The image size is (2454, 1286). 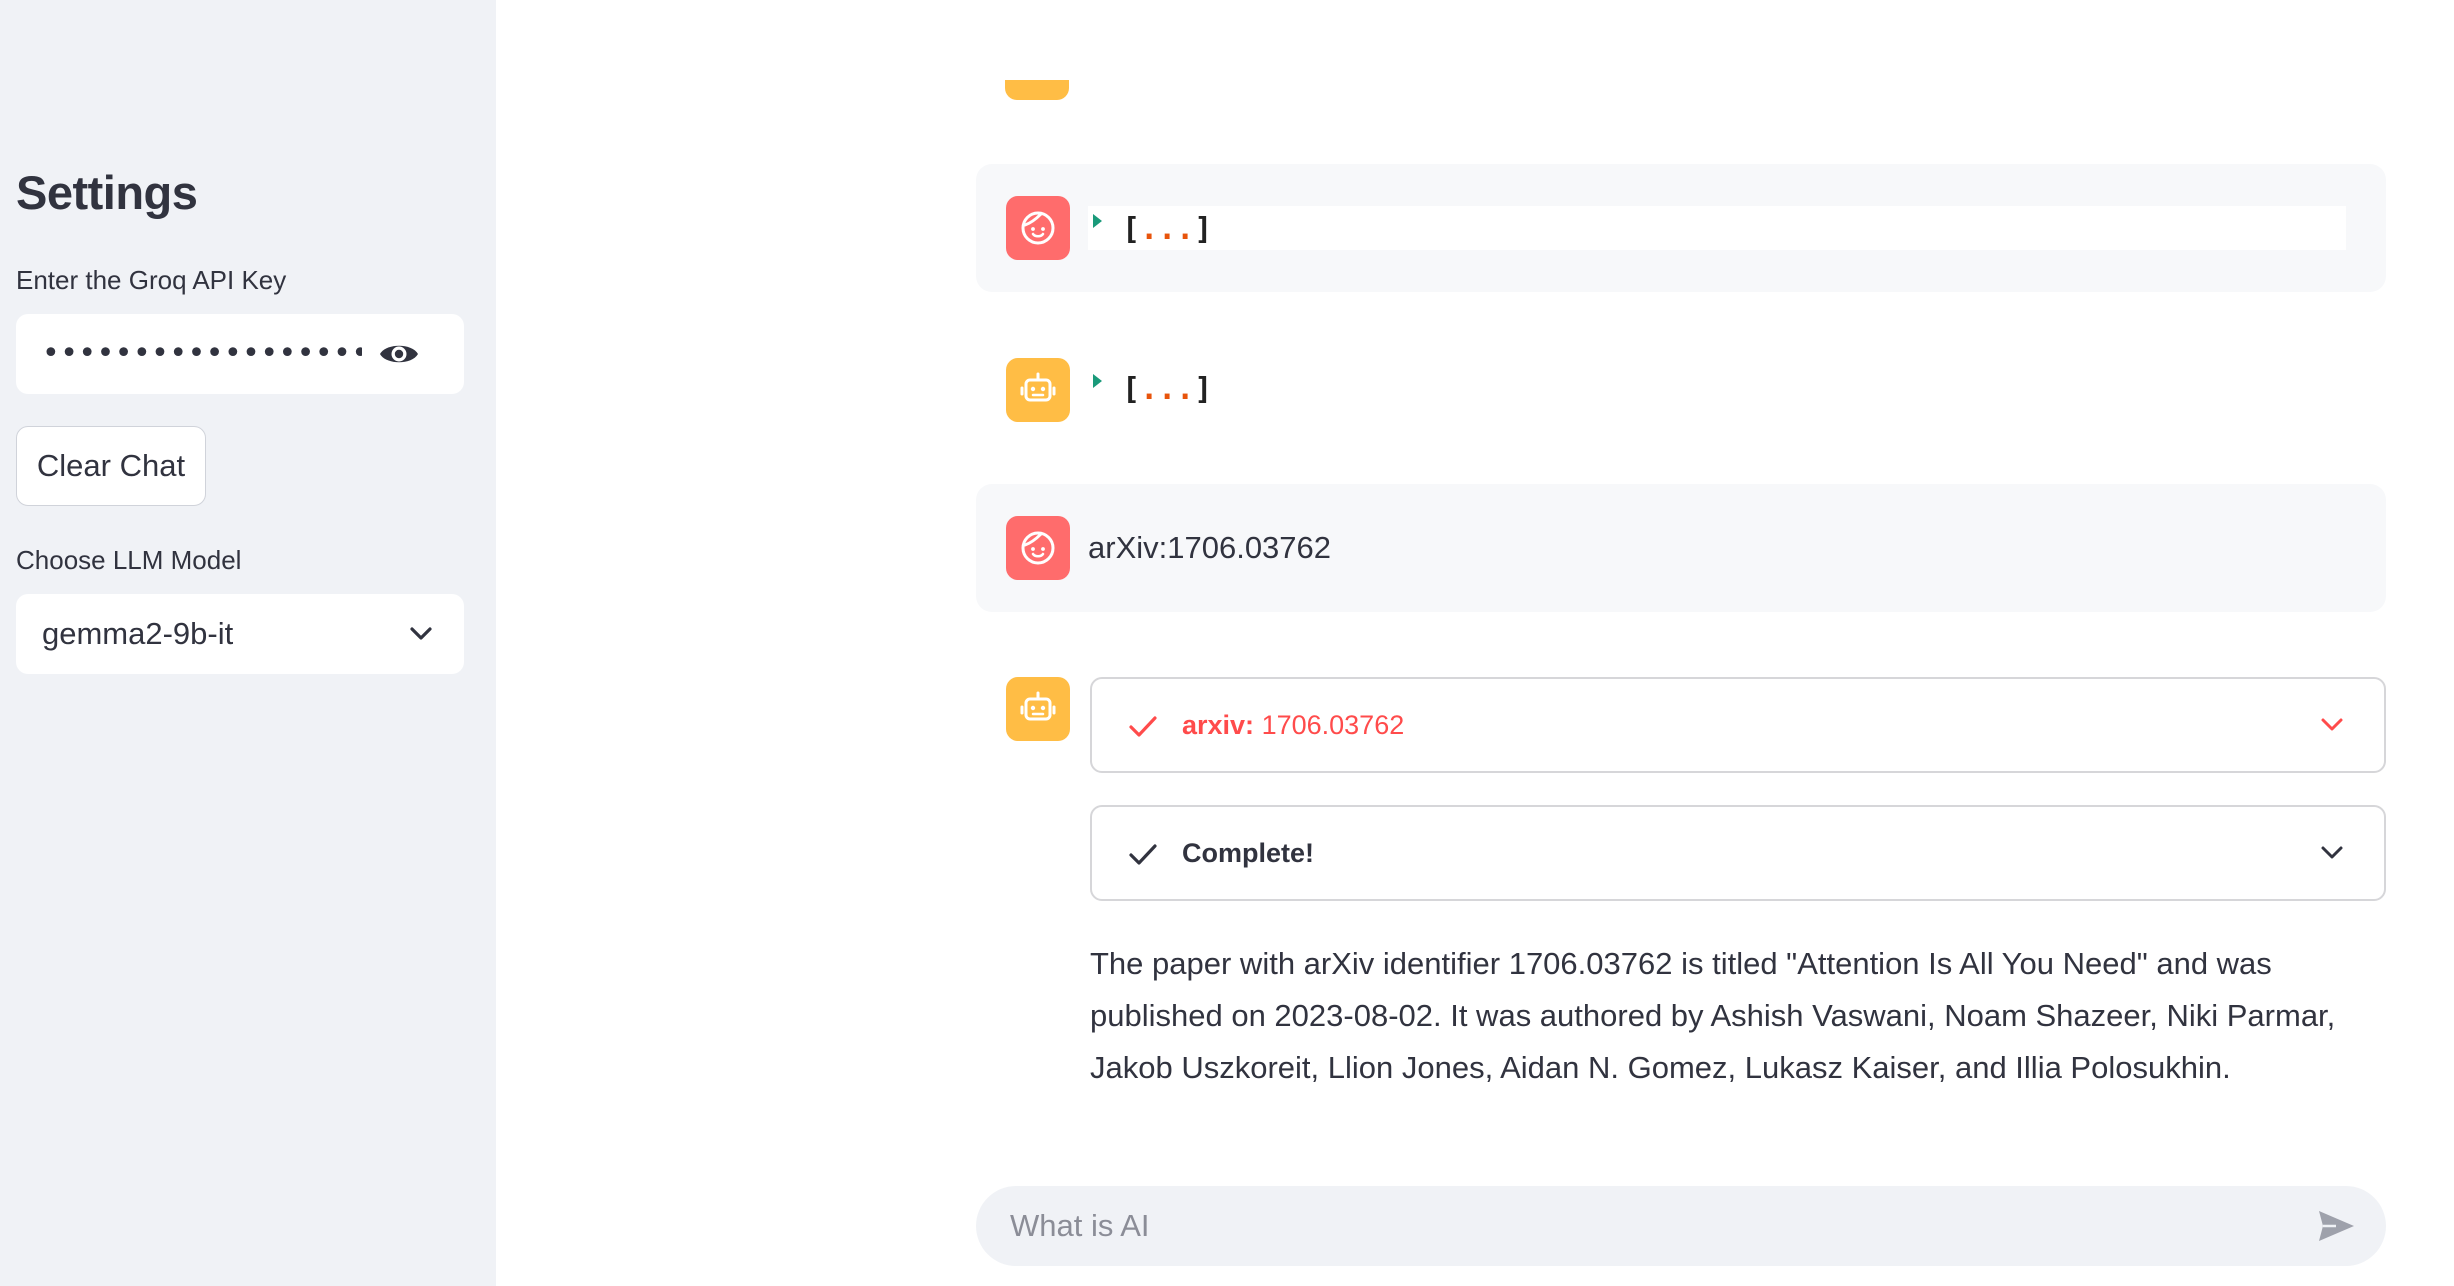 I want to click on sidebar-title: Settings, so click(x=107, y=192).